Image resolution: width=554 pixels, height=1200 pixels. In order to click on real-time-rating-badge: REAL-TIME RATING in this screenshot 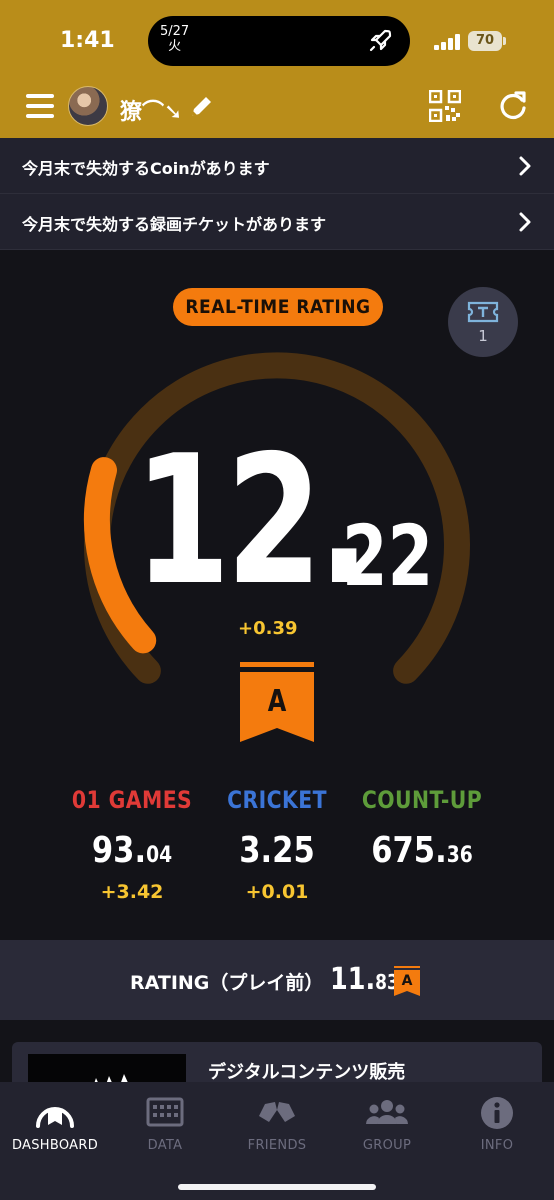, I will do `click(278, 307)`.